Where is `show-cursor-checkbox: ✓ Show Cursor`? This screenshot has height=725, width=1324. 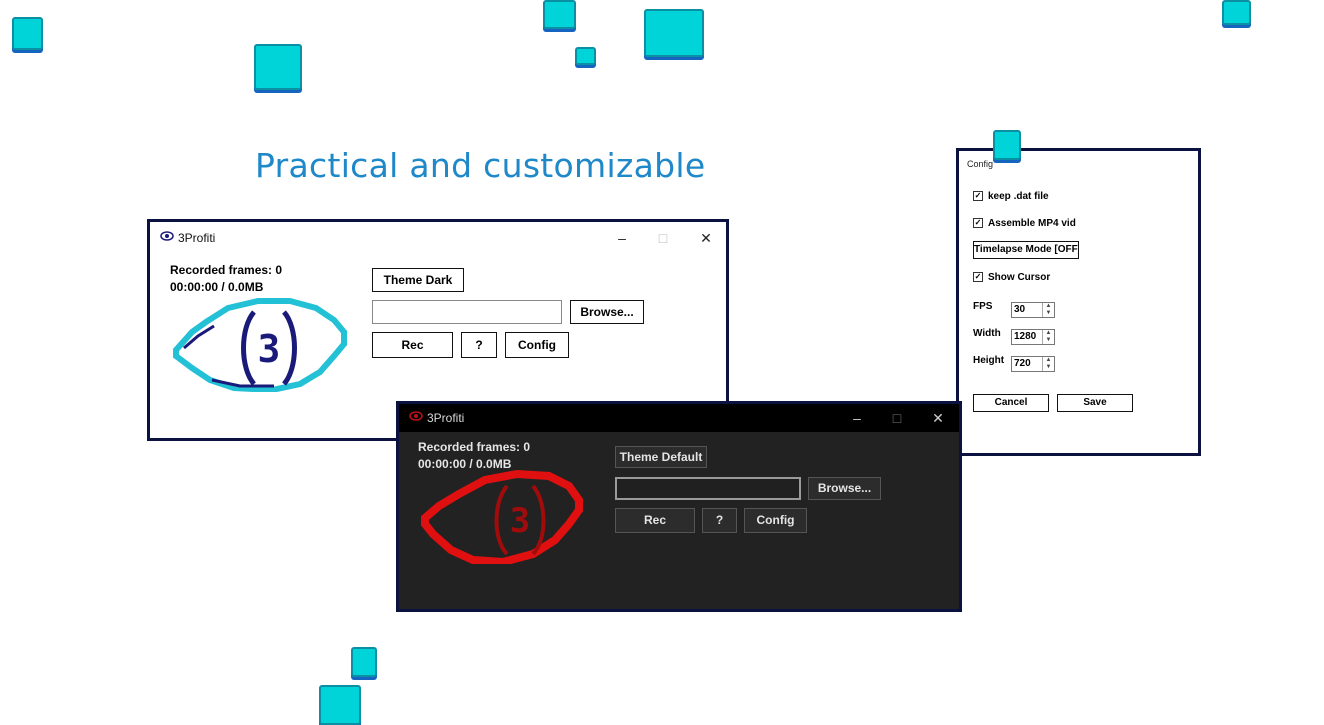 show-cursor-checkbox: ✓ Show Cursor is located at coordinates (1011, 277).